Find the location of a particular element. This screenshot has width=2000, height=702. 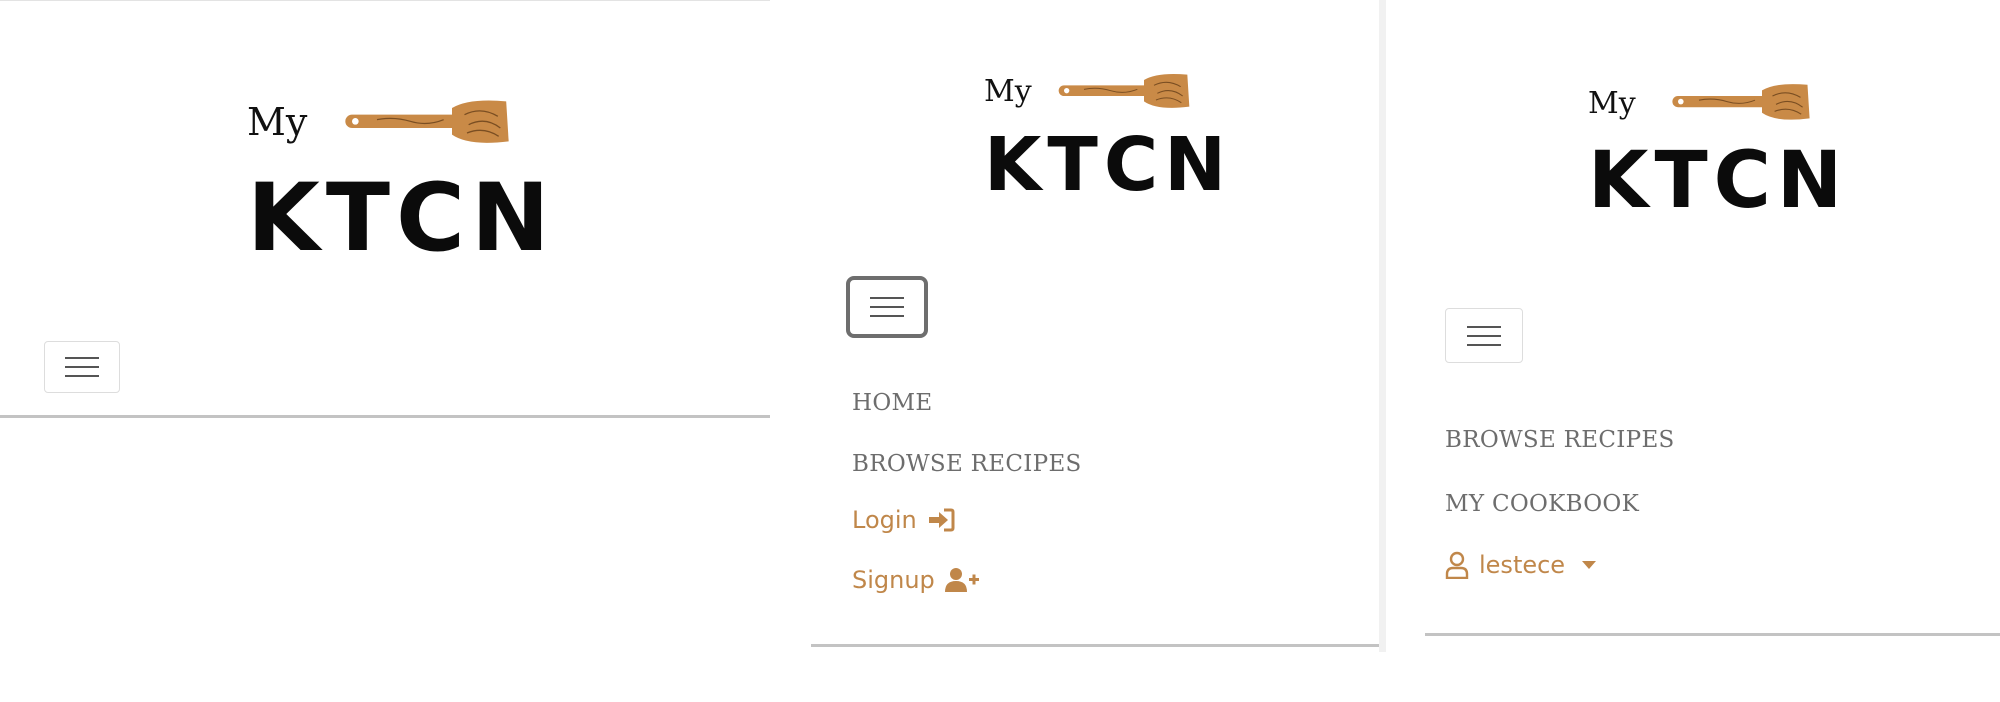

nav-link-signup: Signup is located at coordinates (915, 580).